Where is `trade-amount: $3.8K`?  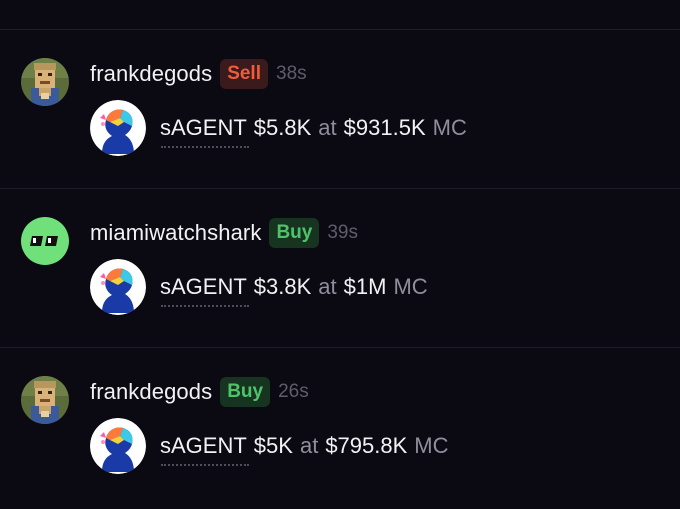
trade-amount: $3.8K is located at coordinates (282, 286).